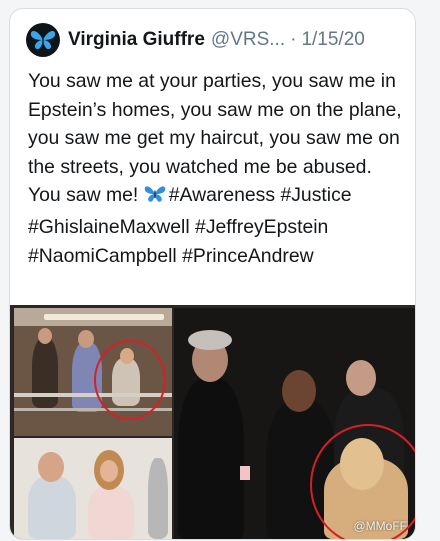  What do you see at coordinates (155, 198) in the screenshot?
I see `blue-butterfly-icon` at bounding box center [155, 198].